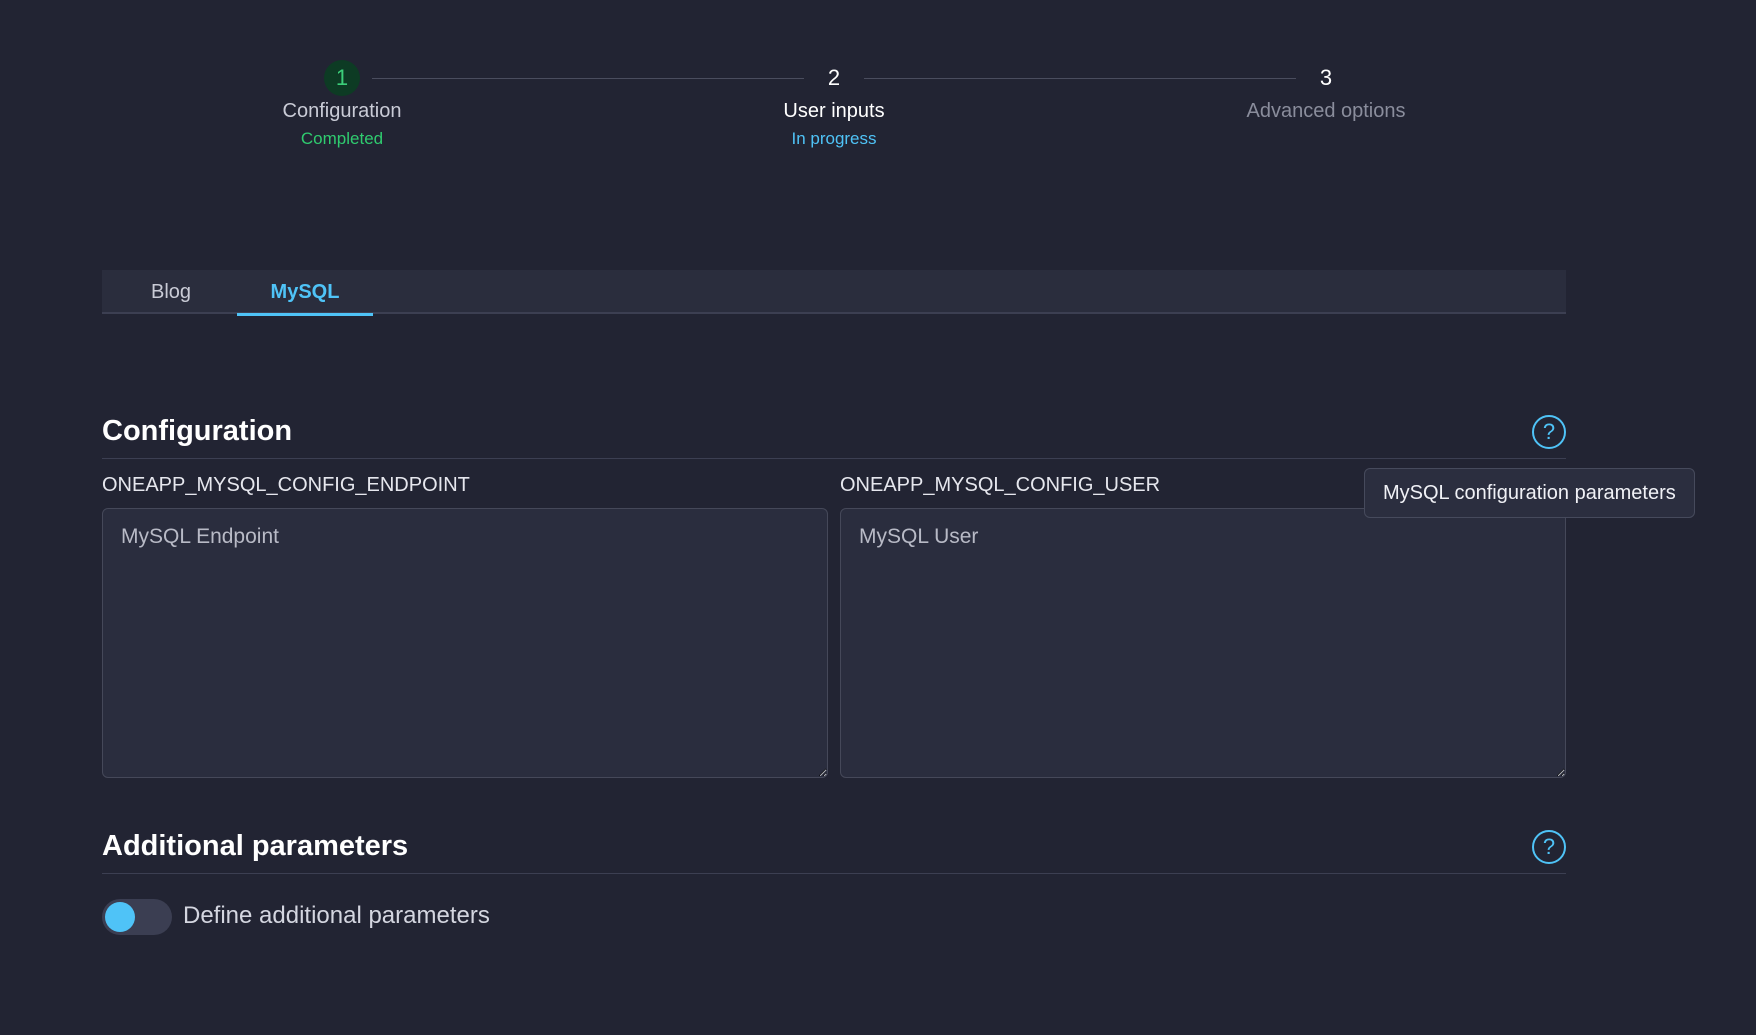 This screenshot has width=1756, height=1035. I want to click on toggle-knob, so click(120, 917).